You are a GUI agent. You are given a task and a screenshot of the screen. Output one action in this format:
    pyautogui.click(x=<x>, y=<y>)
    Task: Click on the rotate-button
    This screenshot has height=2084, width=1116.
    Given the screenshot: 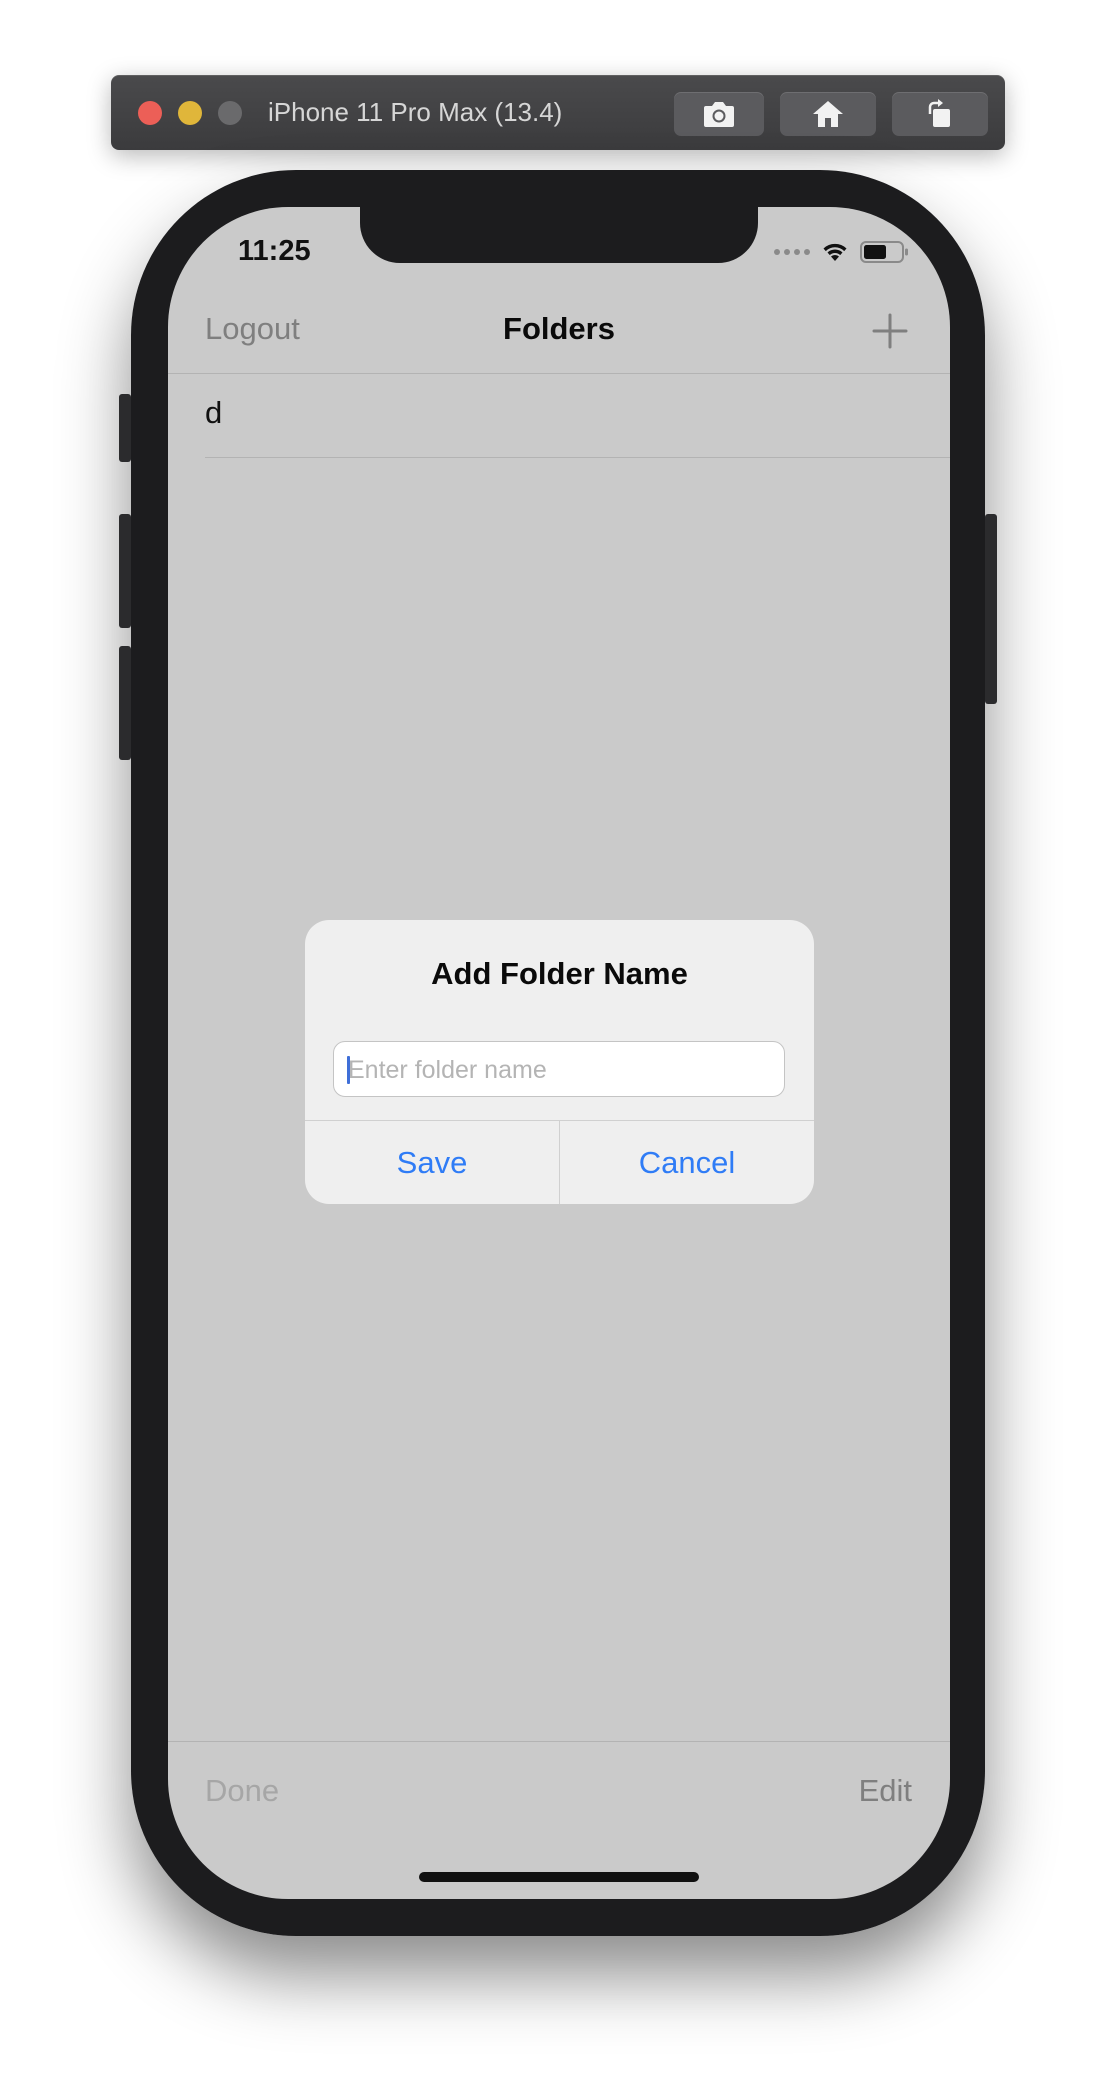 What is the action you would take?
    pyautogui.click(x=940, y=114)
    